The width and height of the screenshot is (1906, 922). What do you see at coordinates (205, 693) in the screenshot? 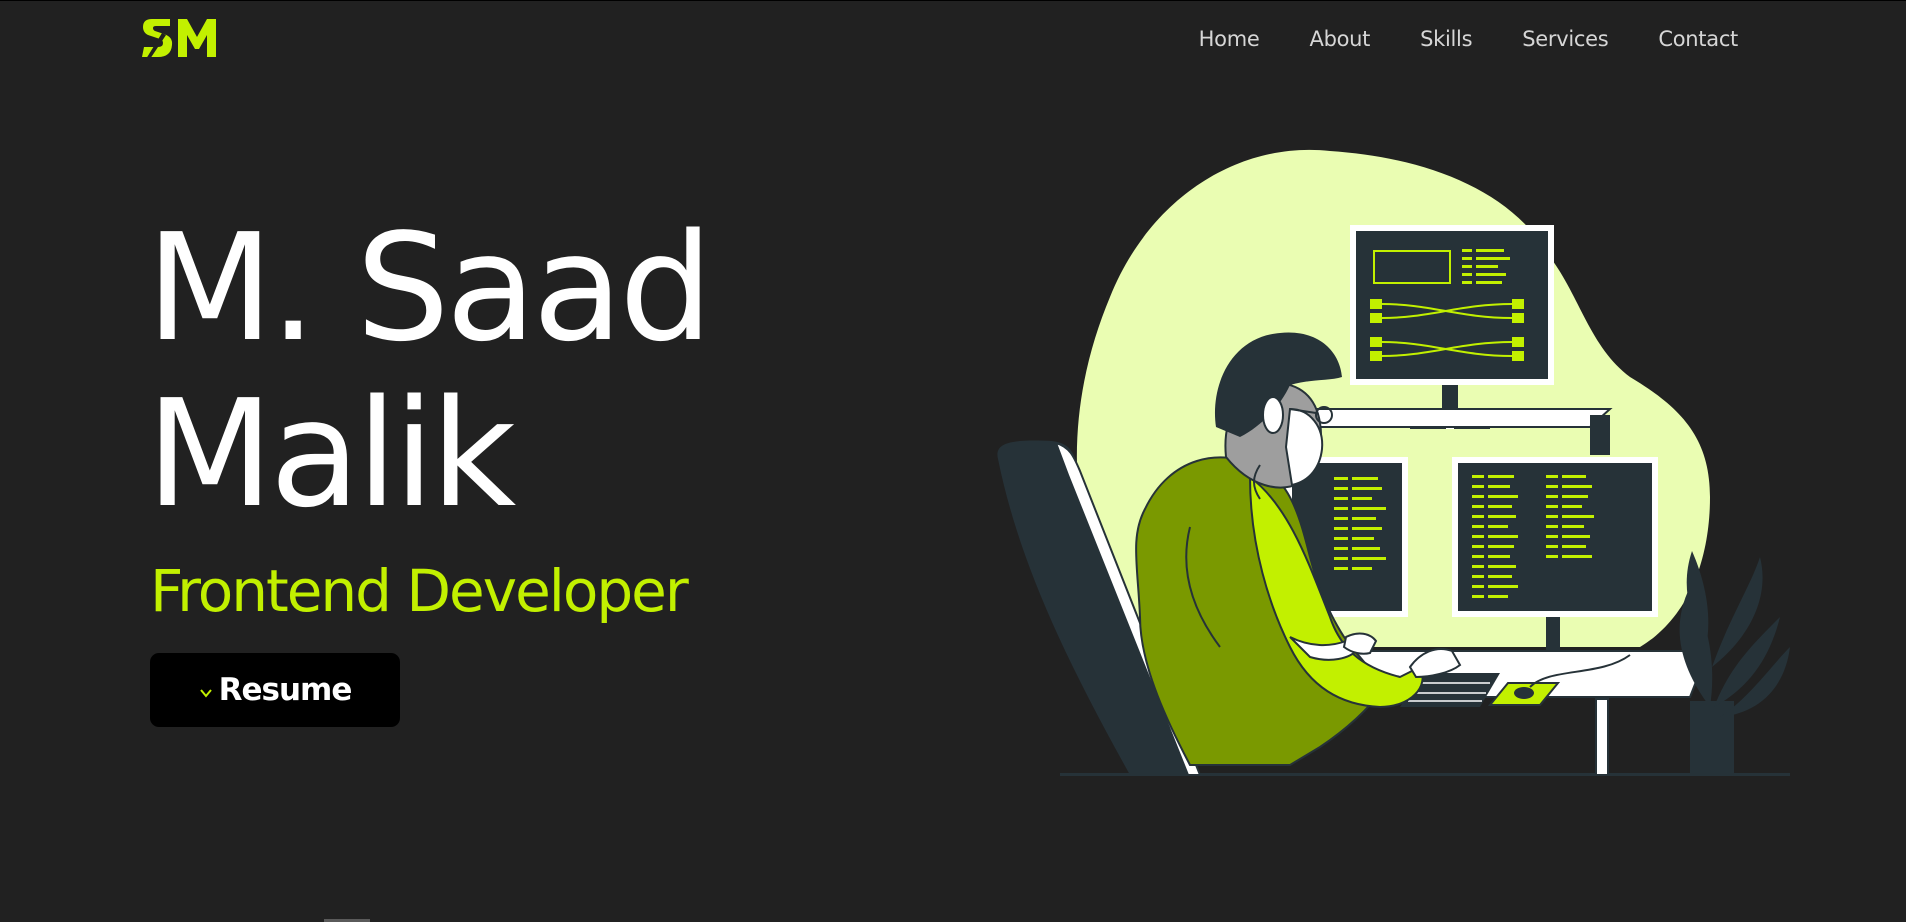
I see `chevron-down-icon` at bounding box center [205, 693].